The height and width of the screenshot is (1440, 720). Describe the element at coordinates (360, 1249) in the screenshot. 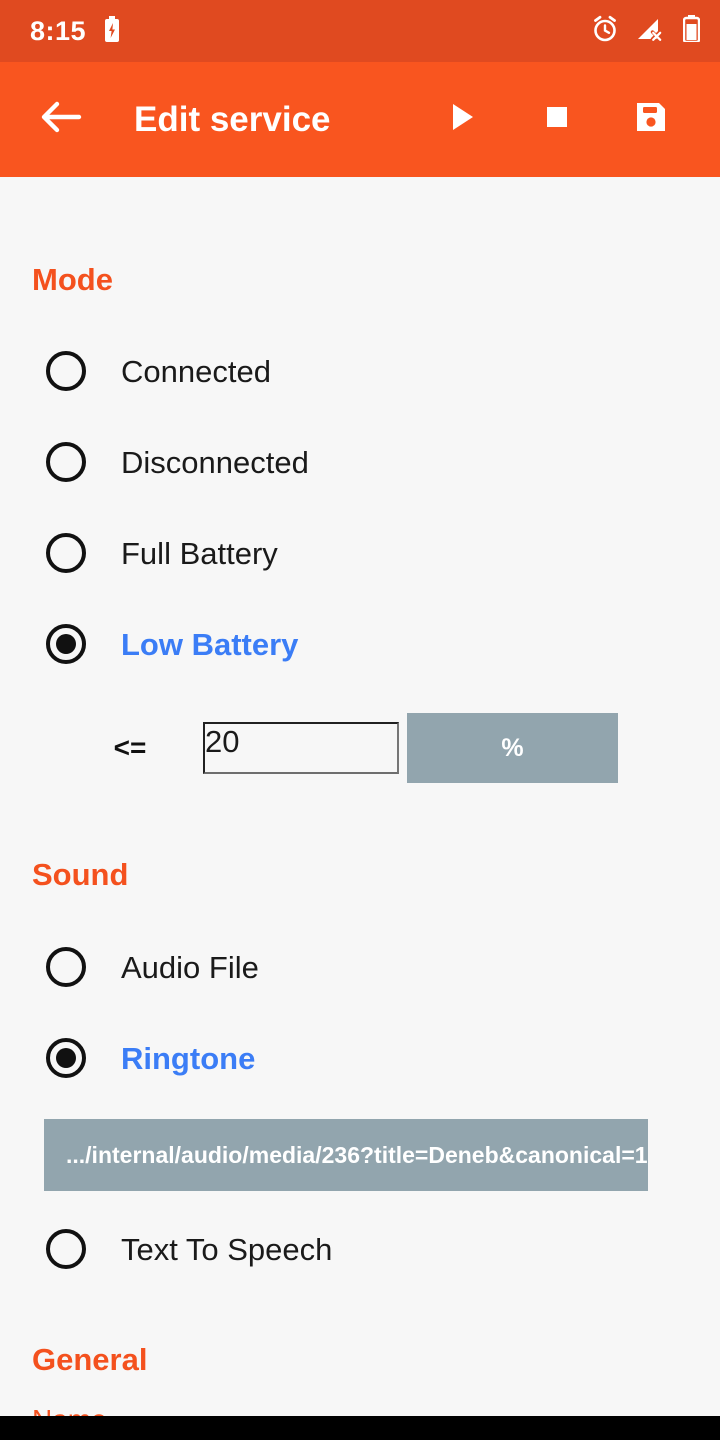

I see `radio-option-text-to-speech: Text To Speech` at that location.